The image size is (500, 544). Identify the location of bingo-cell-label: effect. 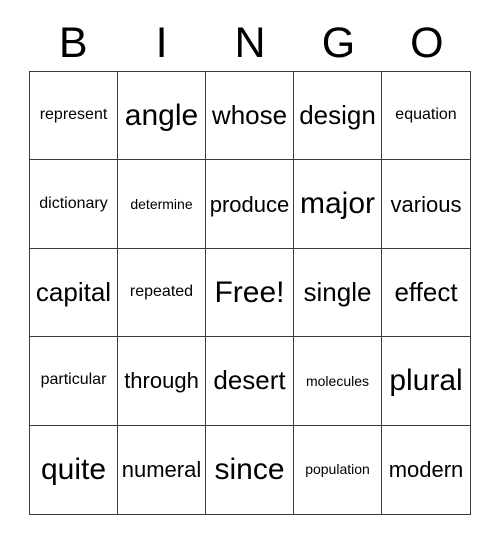
(426, 291).